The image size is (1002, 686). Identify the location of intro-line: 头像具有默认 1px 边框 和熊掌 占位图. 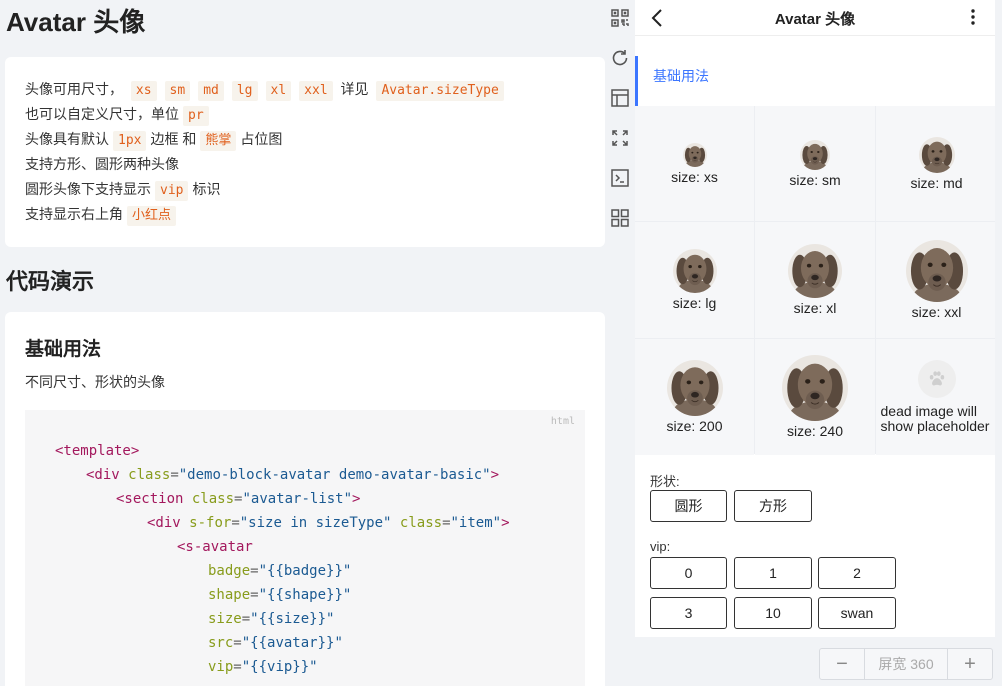
(305, 139).